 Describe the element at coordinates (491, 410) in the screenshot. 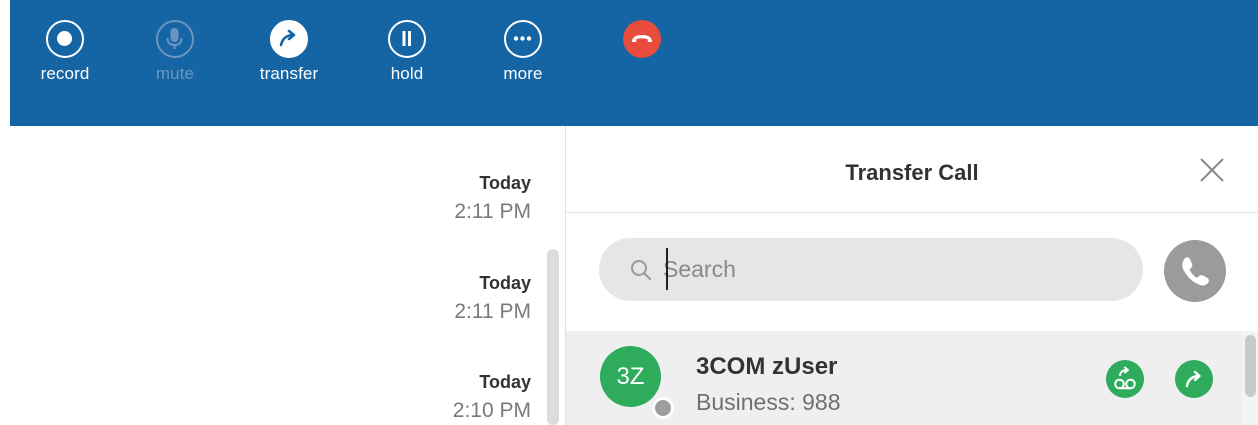

I see `history-time: 2:10 PM` at that location.